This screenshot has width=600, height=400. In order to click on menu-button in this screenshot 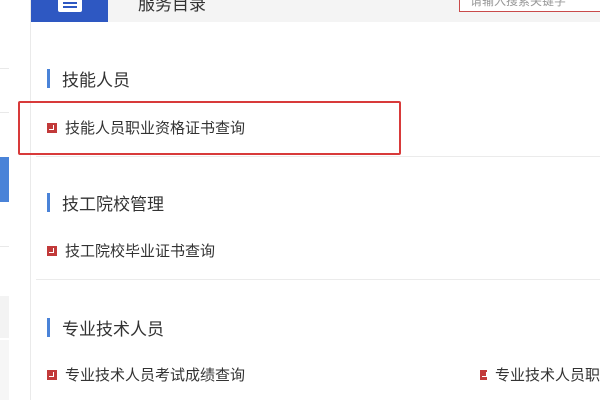, I will do `click(69, 11)`.